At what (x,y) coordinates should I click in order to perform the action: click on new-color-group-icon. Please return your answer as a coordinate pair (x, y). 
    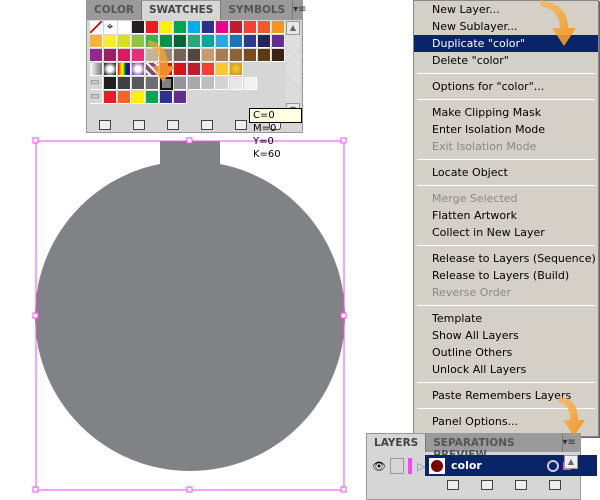
    Looking at the image, I should click on (207, 124).